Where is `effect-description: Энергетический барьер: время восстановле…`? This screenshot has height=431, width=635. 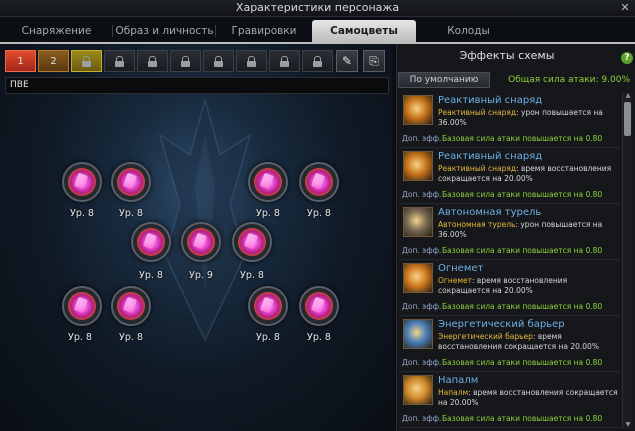 effect-description: Энергетический барьер: время восстановле… is located at coordinates (528, 342).